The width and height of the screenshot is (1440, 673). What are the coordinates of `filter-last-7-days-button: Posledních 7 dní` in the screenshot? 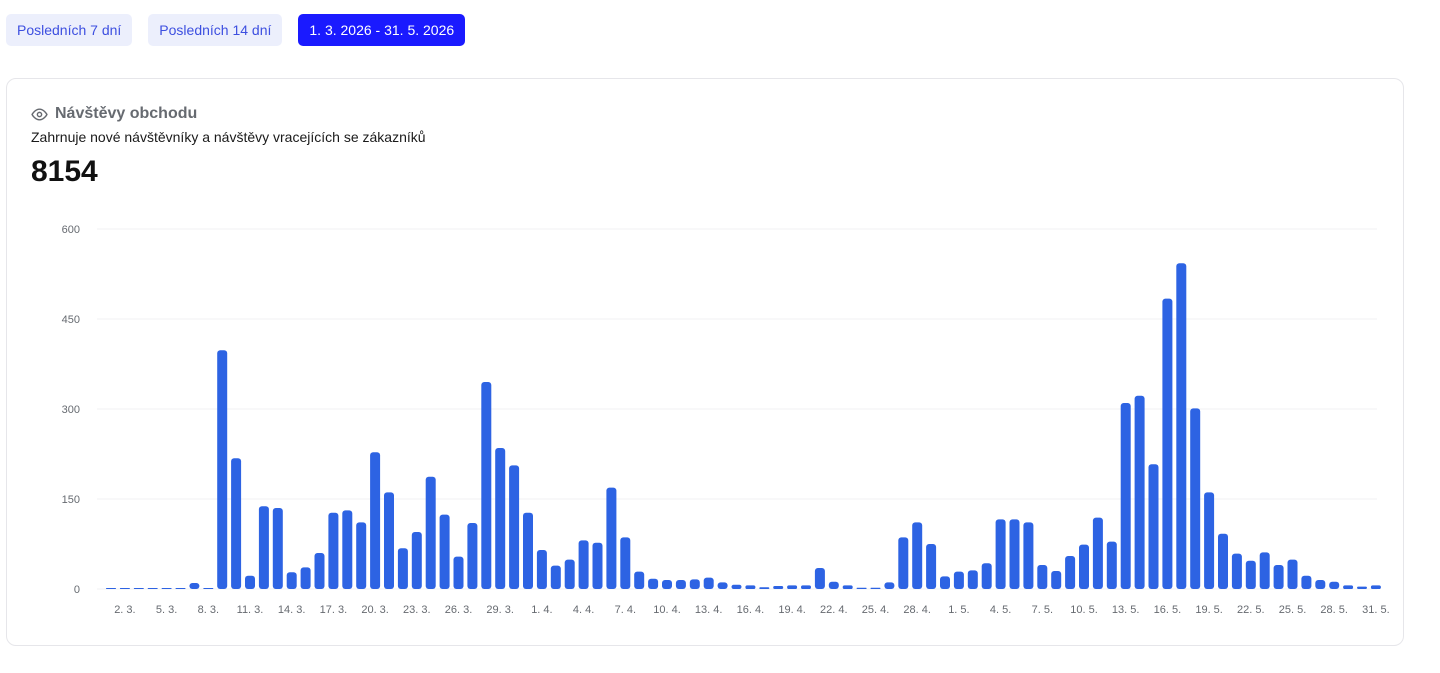 It's located at (69, 30).